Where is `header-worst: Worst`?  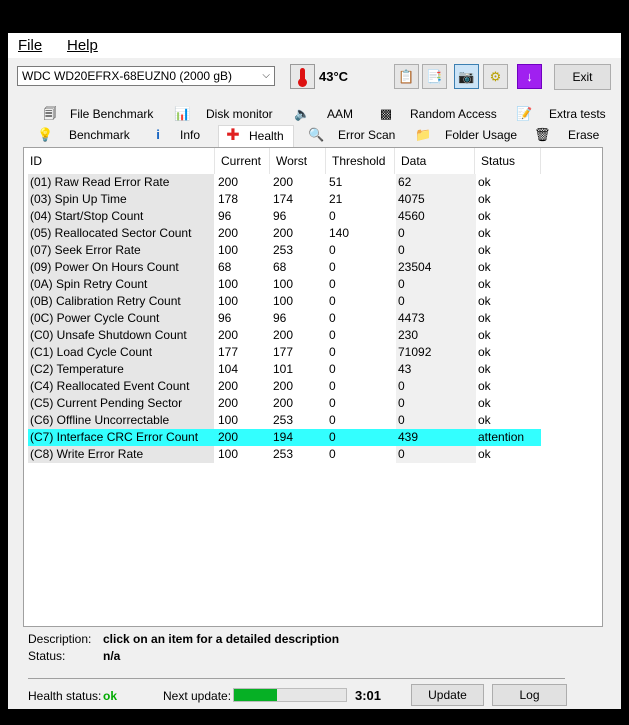 header-worst: Worst is located at coordinates (298, 161).